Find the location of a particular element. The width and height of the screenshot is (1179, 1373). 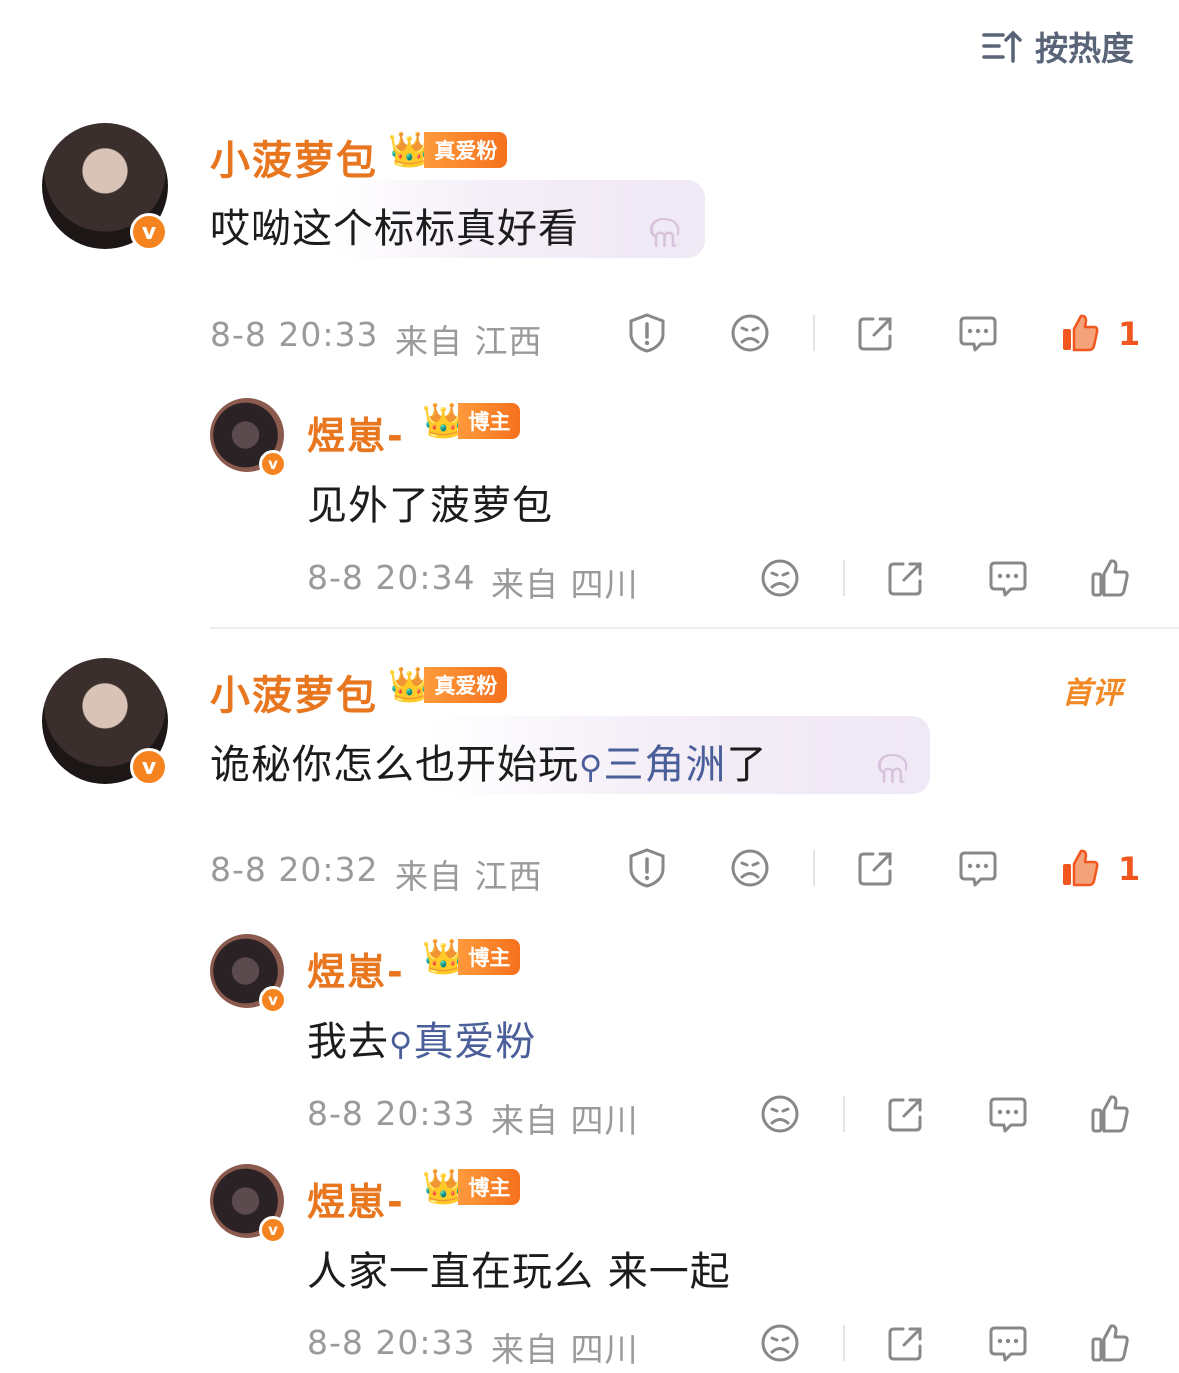

sort-icon is located at coordinates (1002, 46).